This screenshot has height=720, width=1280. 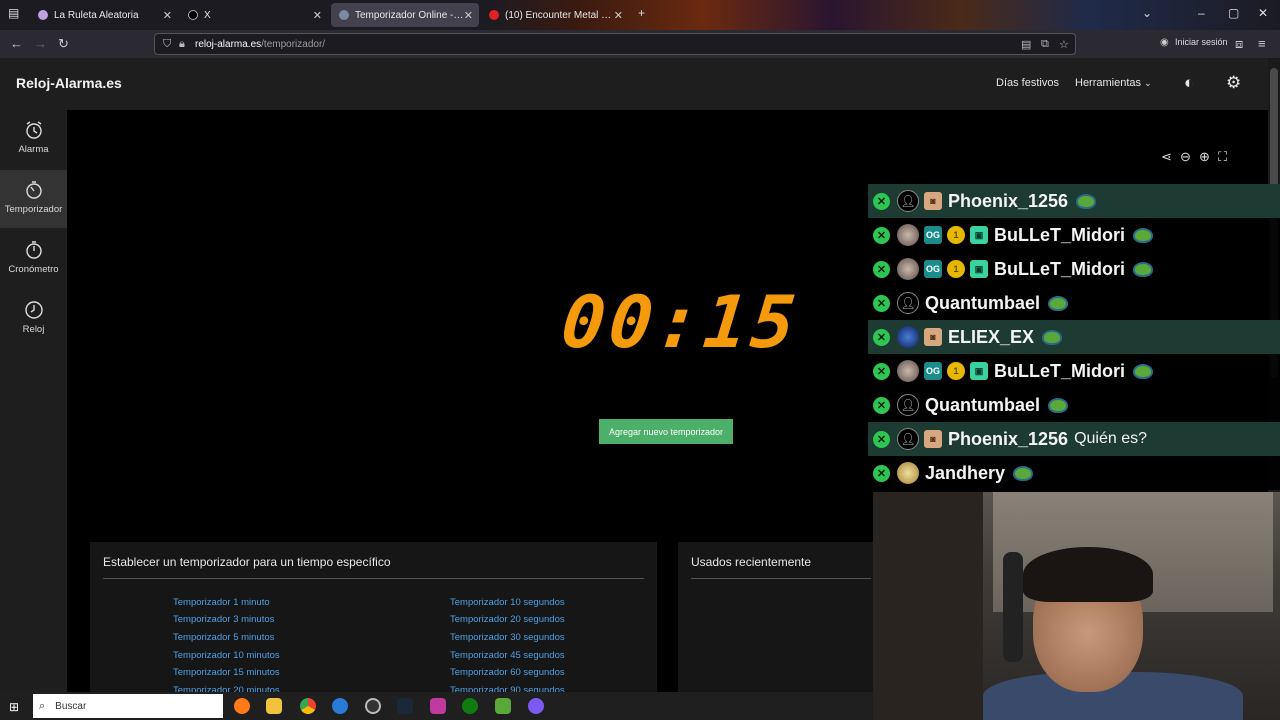 What do you see at coordinates (1026, 44) in the screenshot?
I see `reader-view-icon: ▤` at bounding box center [1026, 44].